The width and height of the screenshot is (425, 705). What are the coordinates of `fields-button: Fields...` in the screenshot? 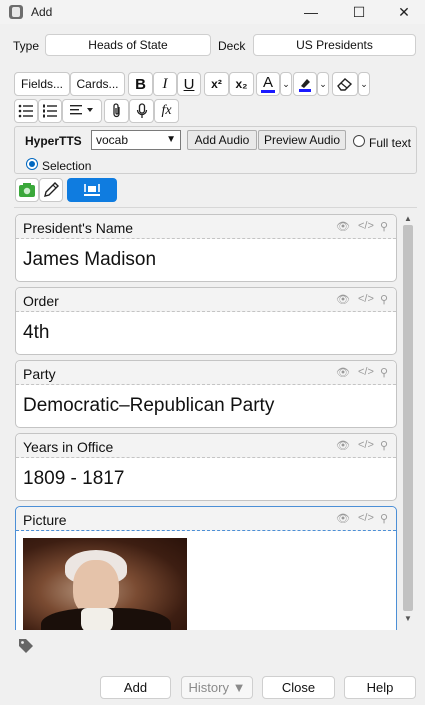 It's located at (42, 84).